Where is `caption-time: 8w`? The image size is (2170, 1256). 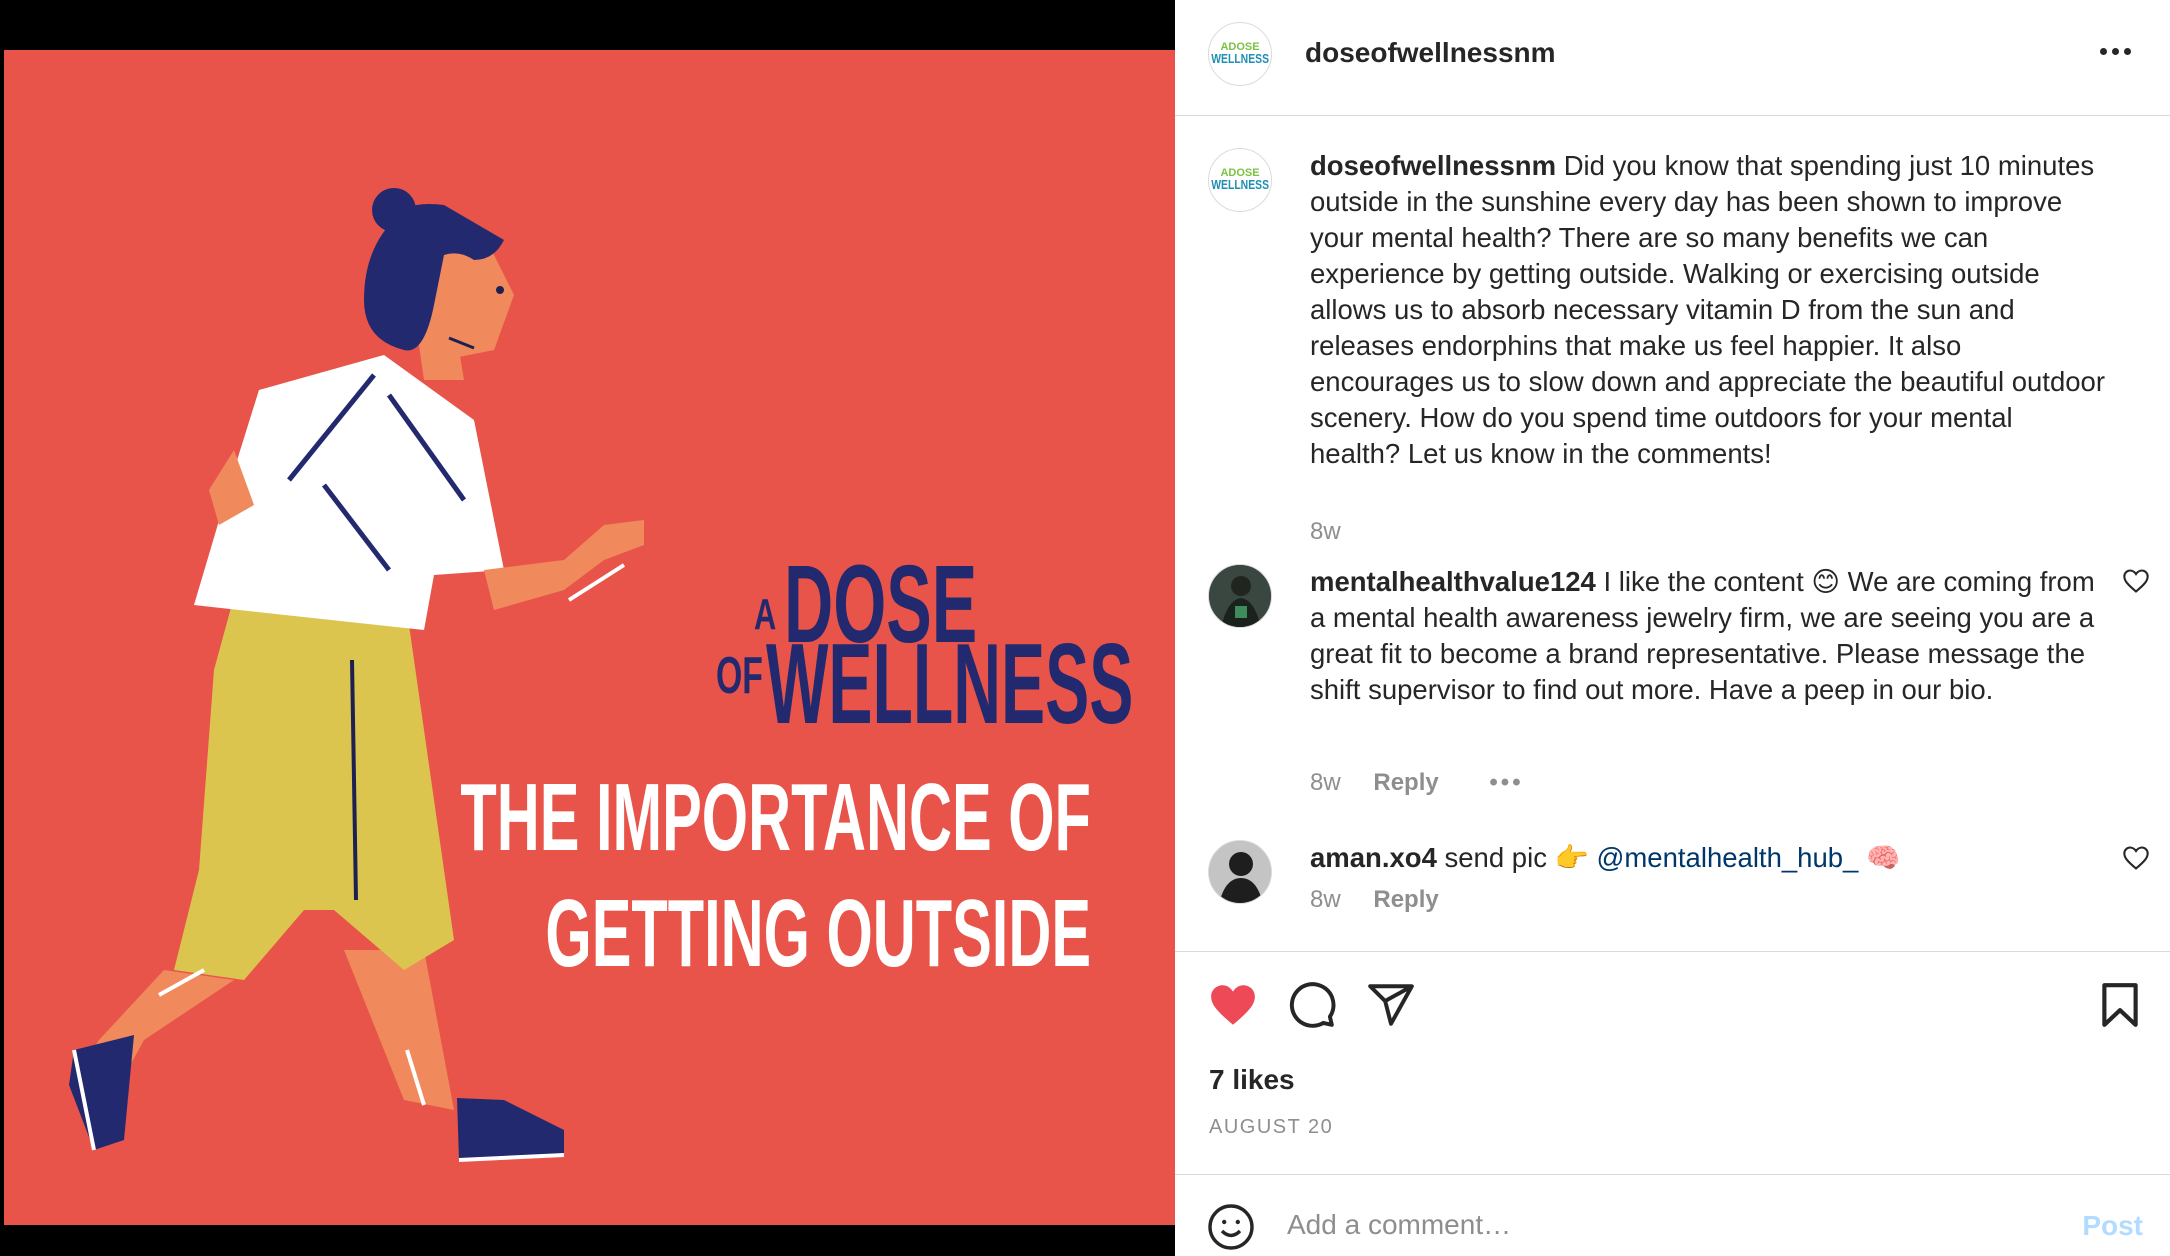
caption-time: 8w is located at coordinates (1325, 531).